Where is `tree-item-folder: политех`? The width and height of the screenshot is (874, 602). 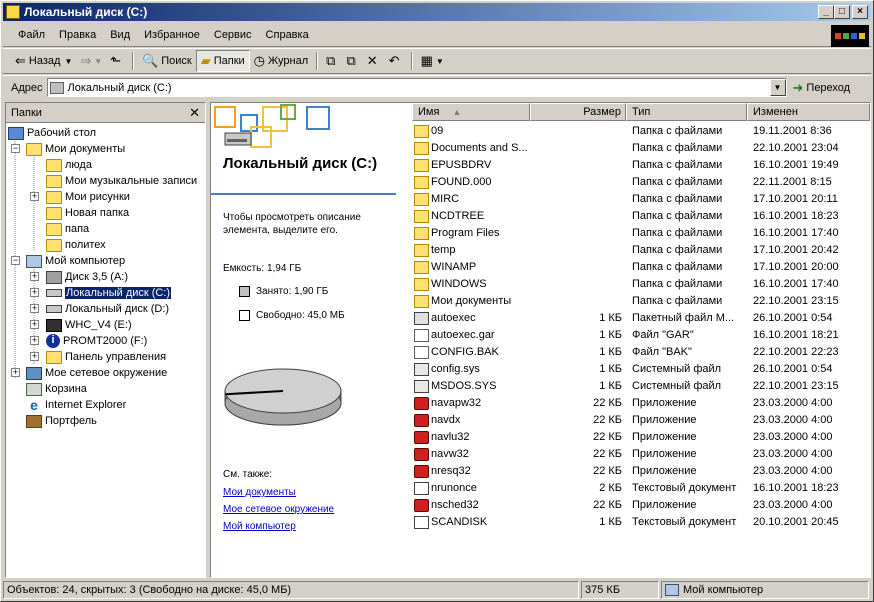
tree-item-folder: политех is located at coordinates (76, 245).